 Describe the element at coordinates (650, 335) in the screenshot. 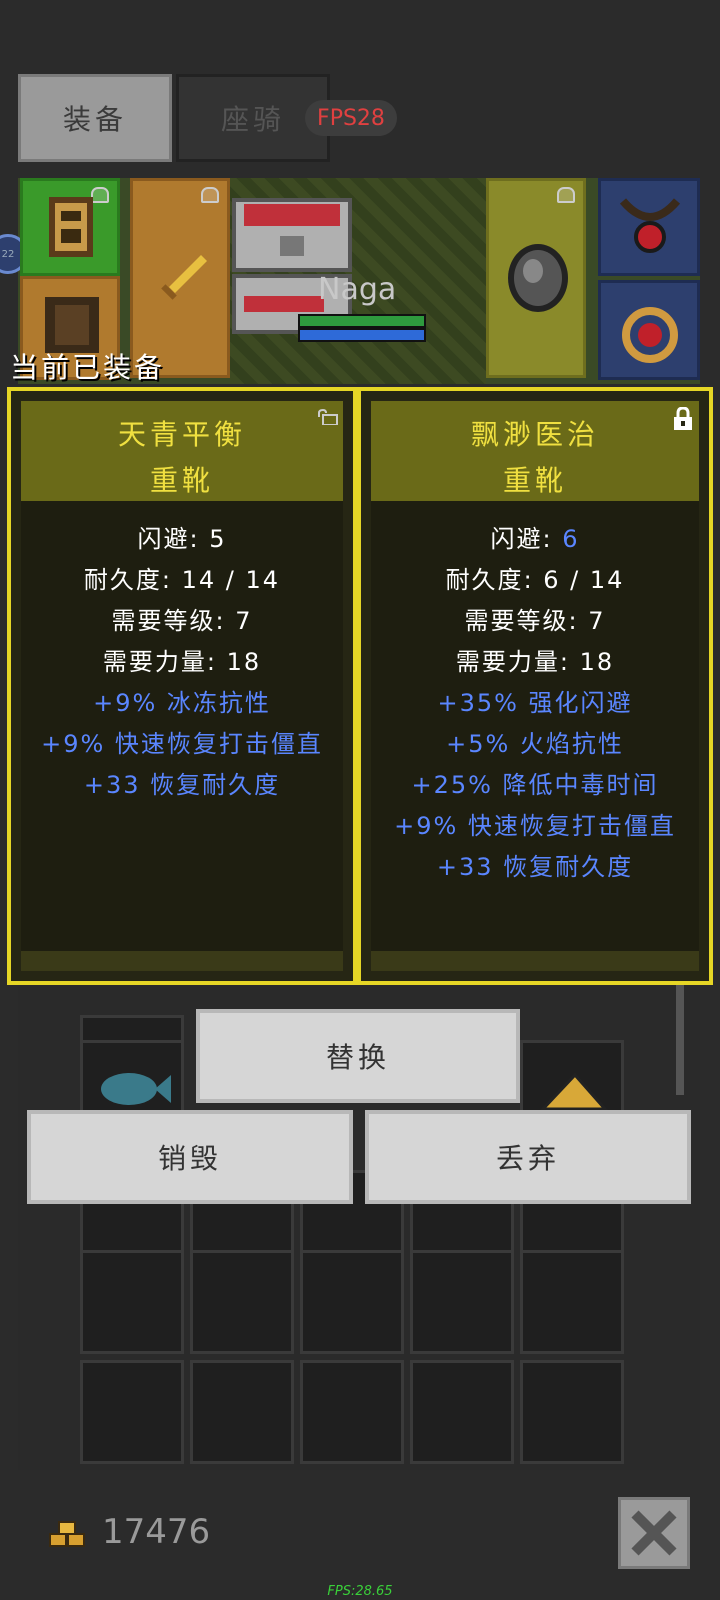

I see `ring-icon` at that location.